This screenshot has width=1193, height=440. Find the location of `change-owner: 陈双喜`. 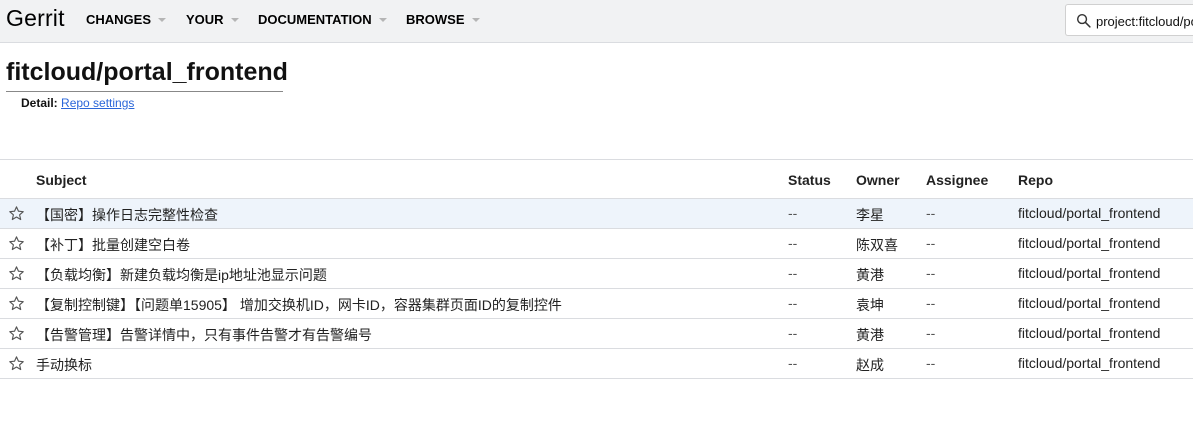

change-owner: 陈双喜 is located at coordinates (877, 245).